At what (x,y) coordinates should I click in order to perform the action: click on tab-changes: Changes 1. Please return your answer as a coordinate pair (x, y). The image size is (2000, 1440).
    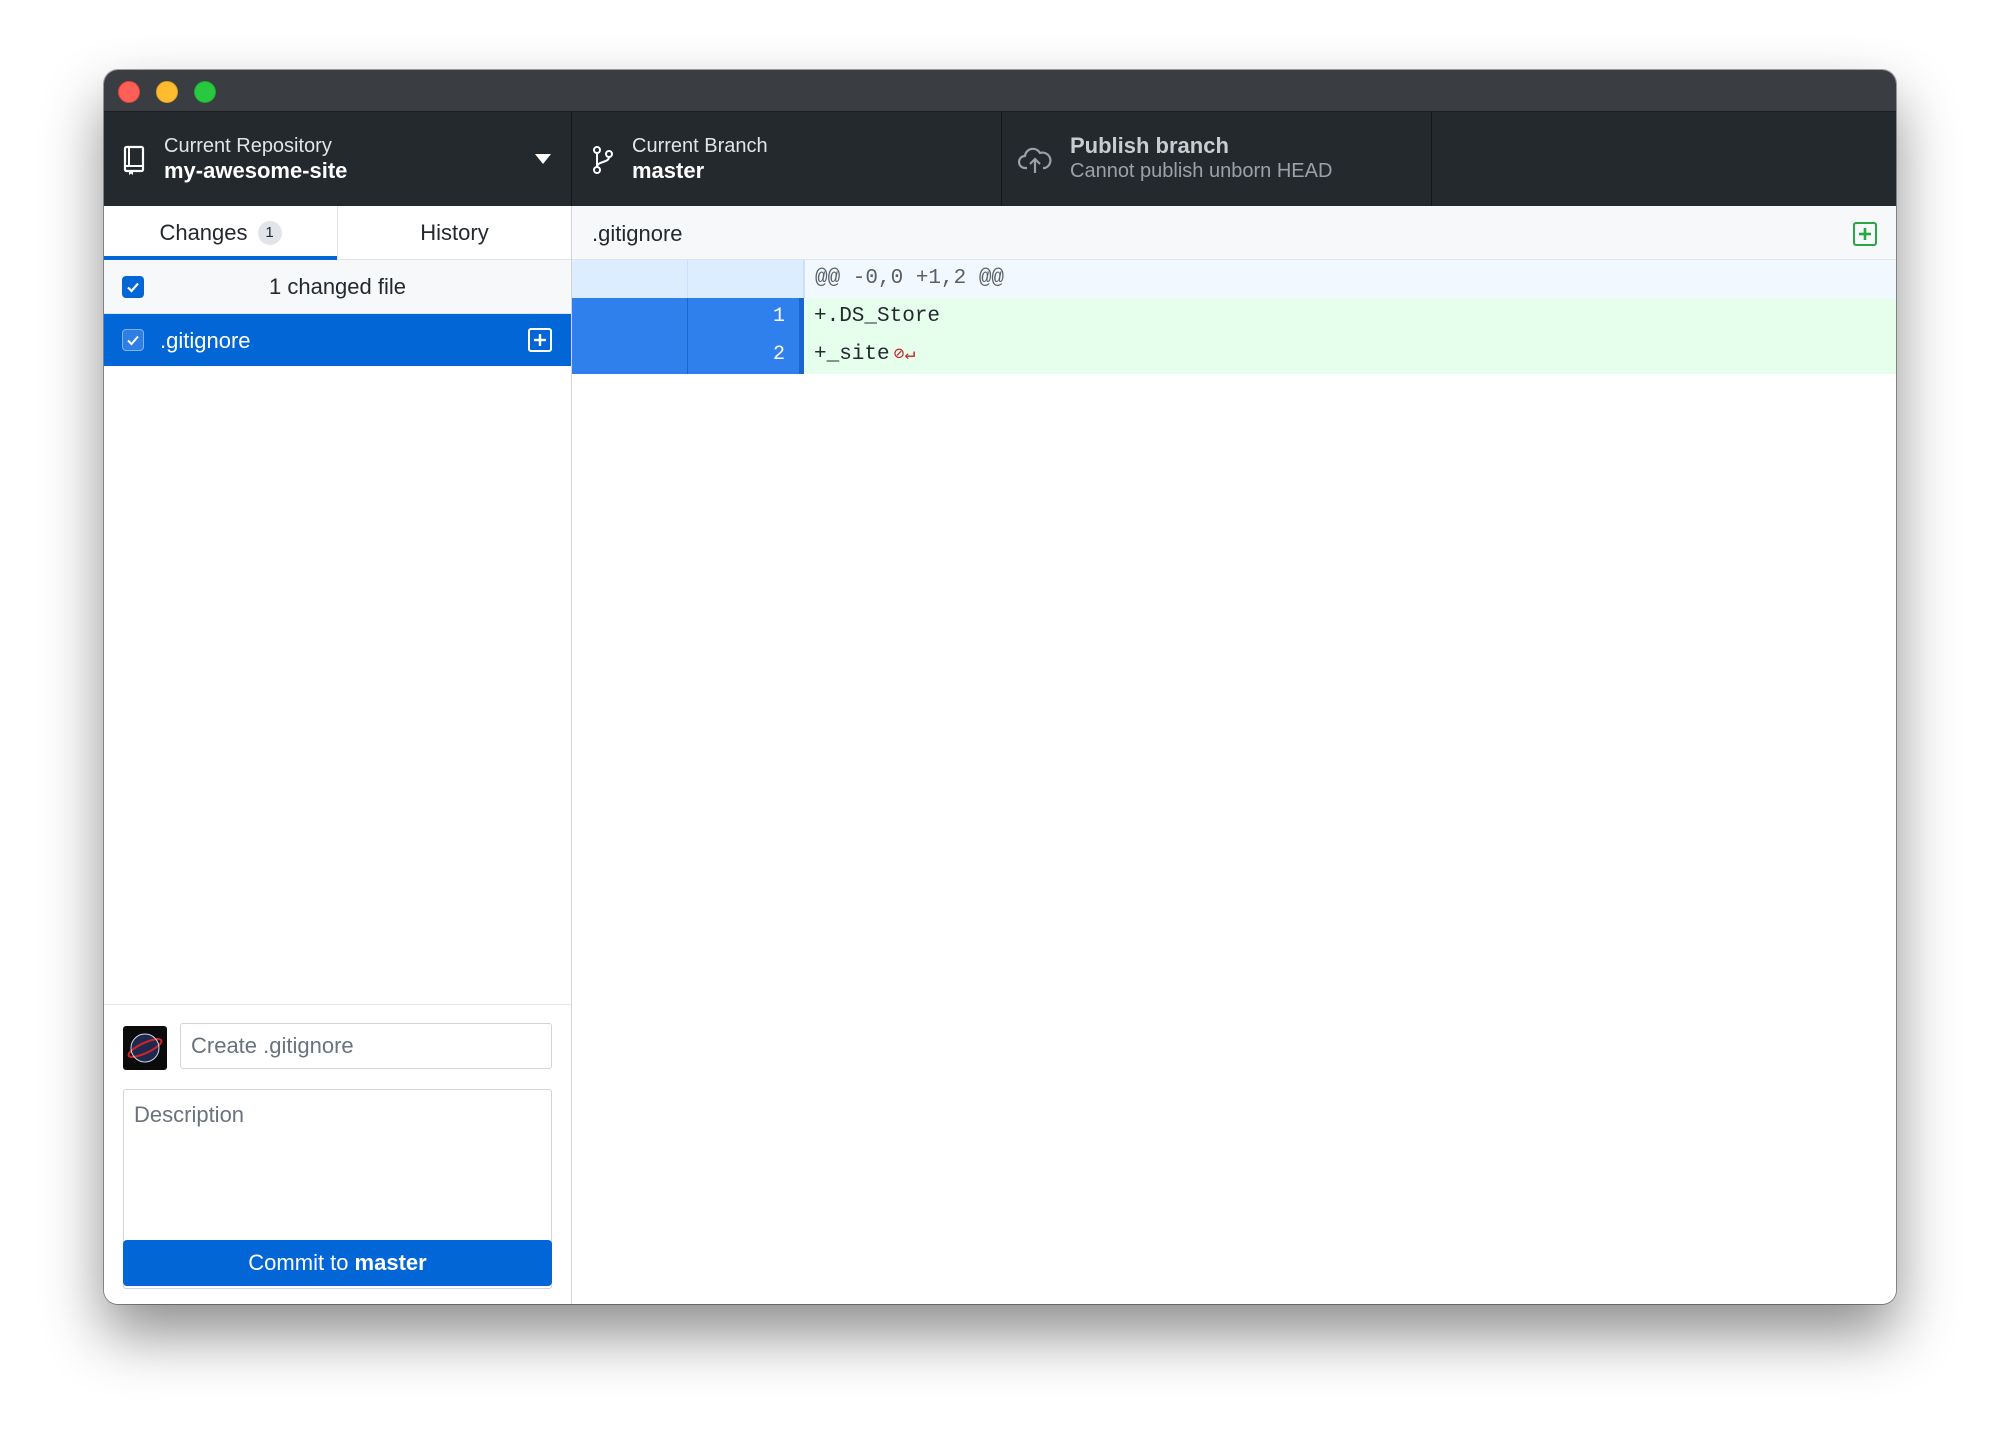
    Looking at the image, I should click on (220, 233).